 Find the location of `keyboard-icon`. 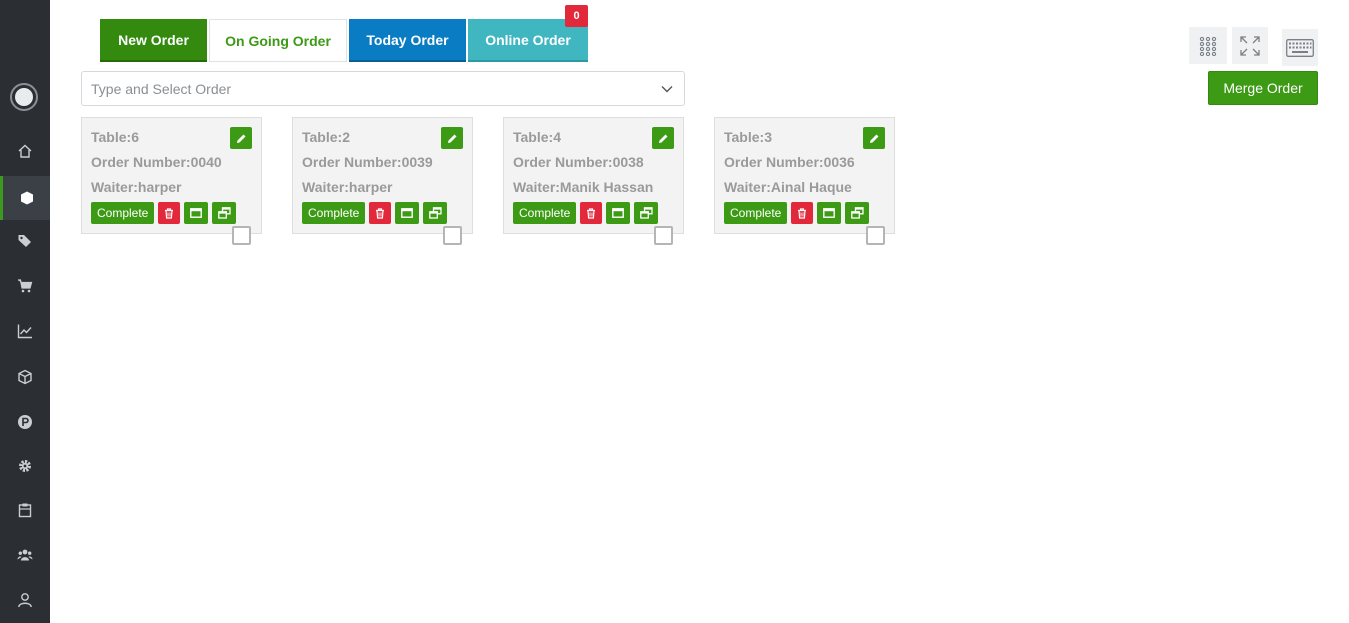

keyboard-icon is located at coordinates (1300, 47).